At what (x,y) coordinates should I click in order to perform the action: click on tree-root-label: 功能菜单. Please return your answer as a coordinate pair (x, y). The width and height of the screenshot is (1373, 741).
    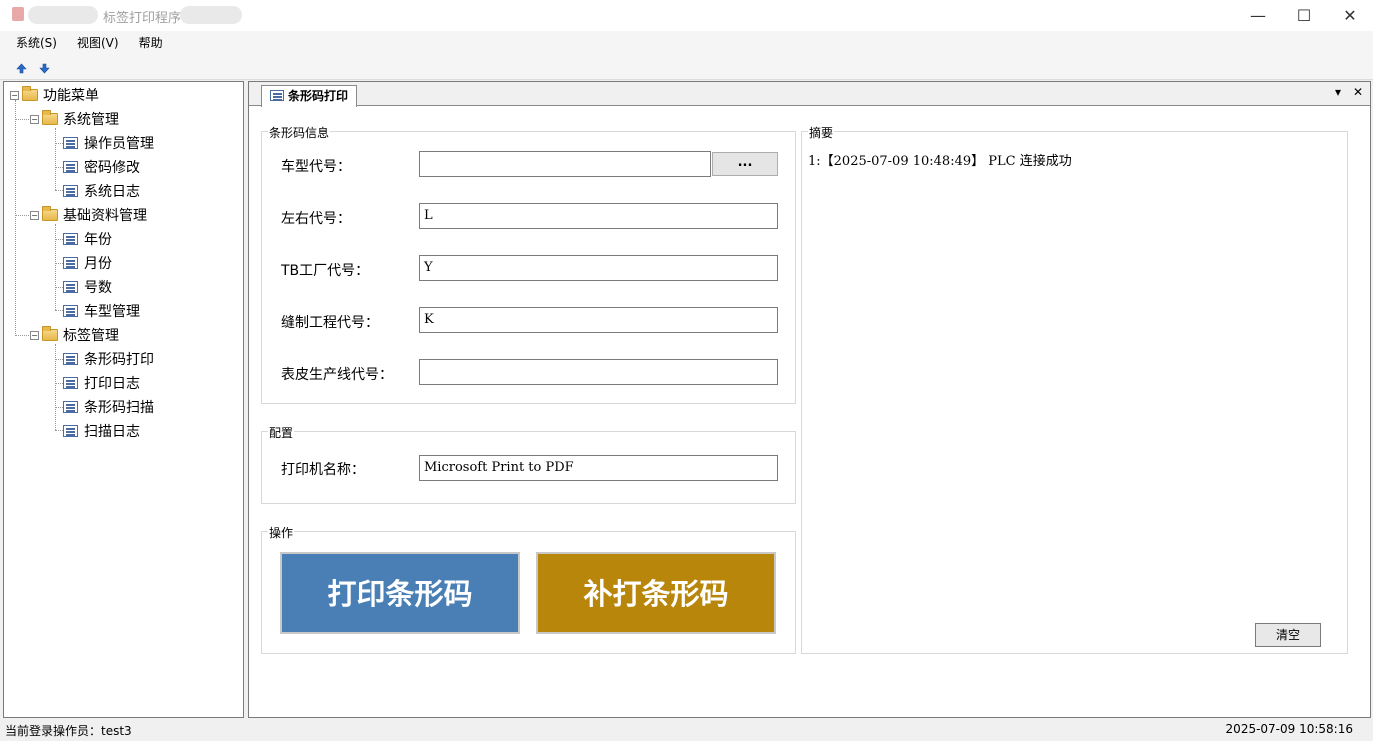
    Looking at the image, I should click on (71, 96).